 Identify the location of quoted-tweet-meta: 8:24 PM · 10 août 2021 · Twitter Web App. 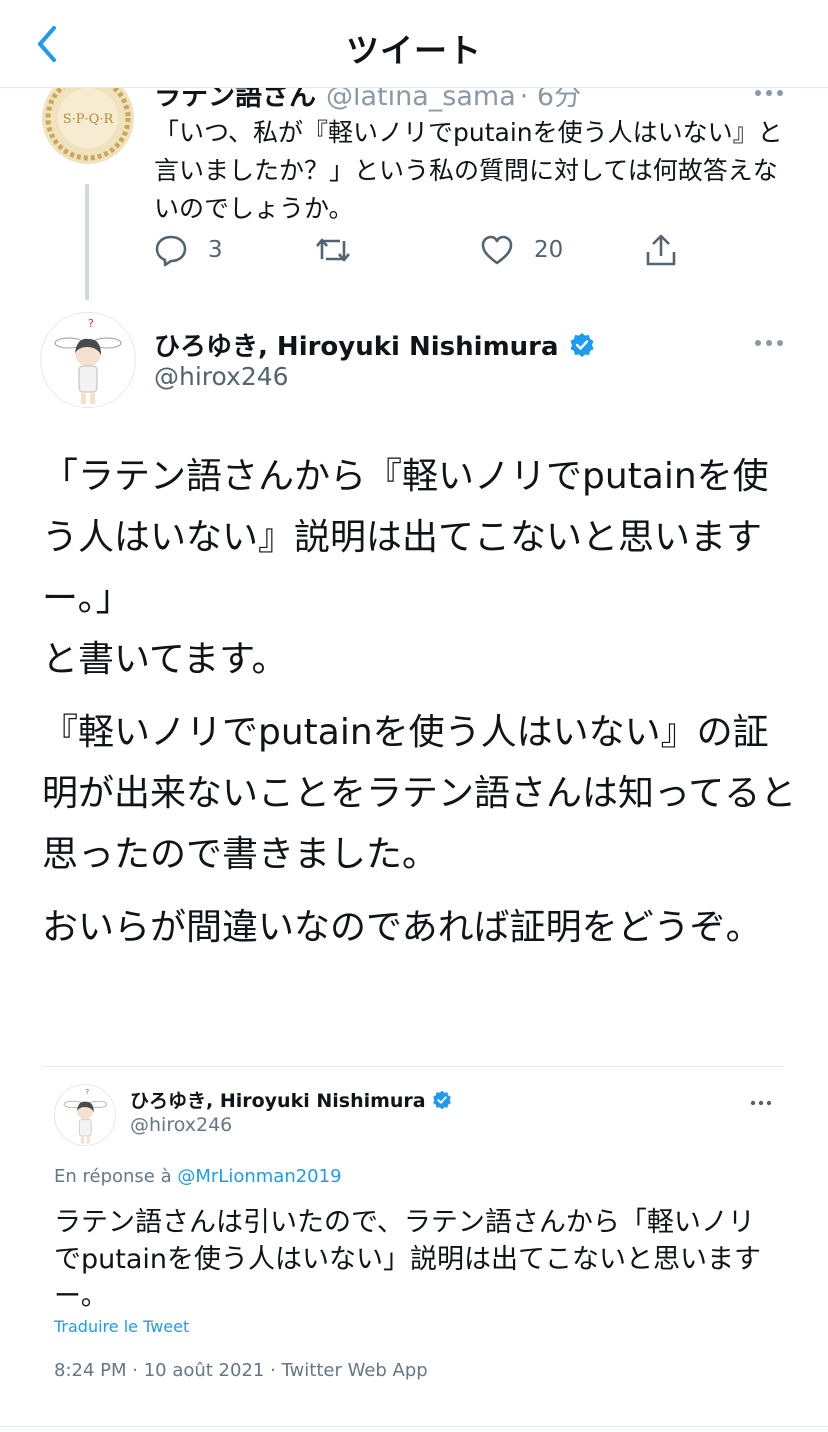
(241, 1370).